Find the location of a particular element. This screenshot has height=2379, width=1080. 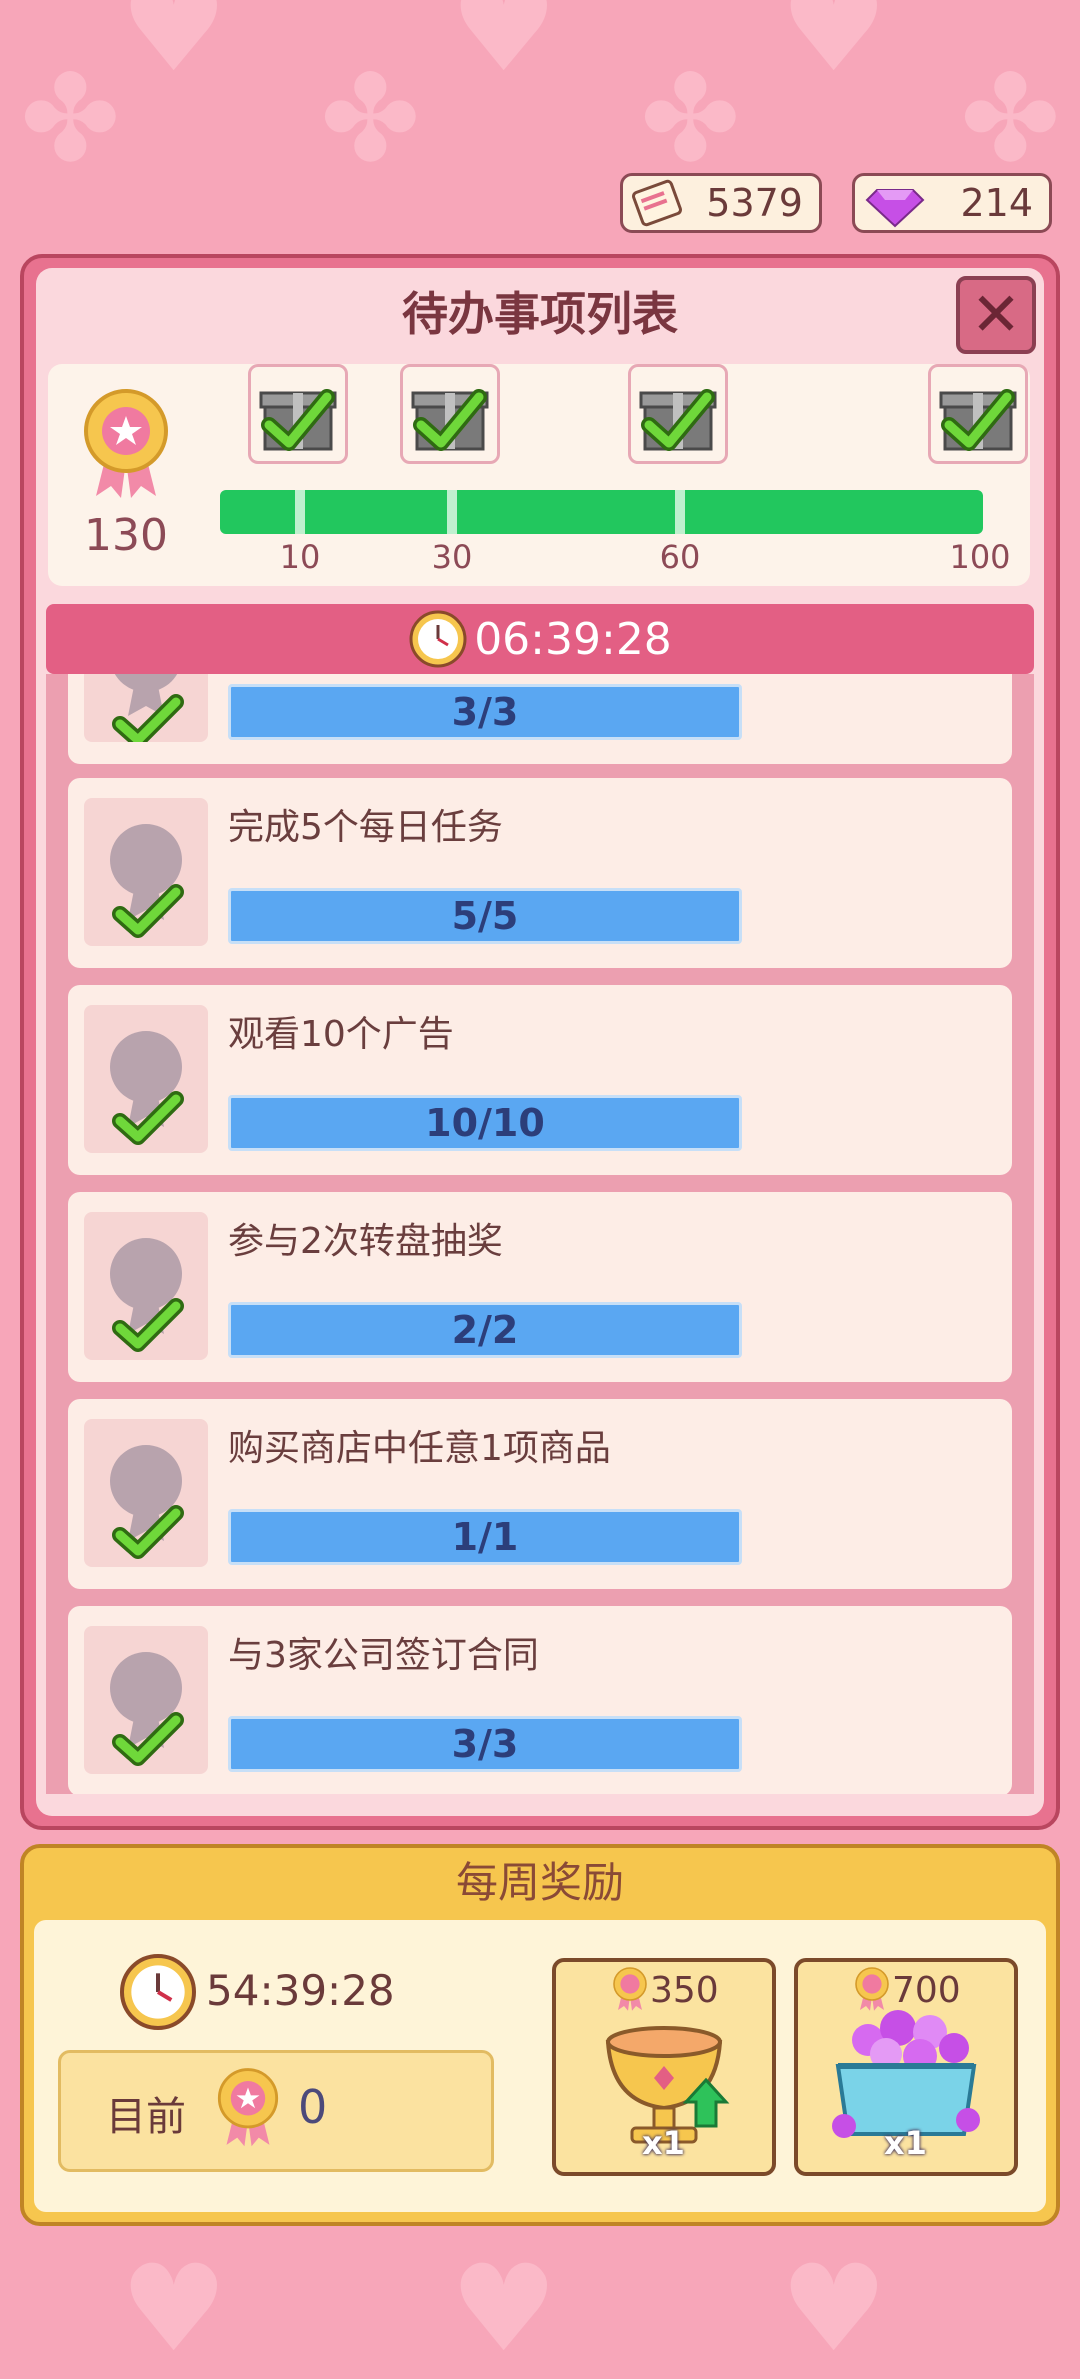

ticket-count: 5379 is located at coordinates (754, 203).